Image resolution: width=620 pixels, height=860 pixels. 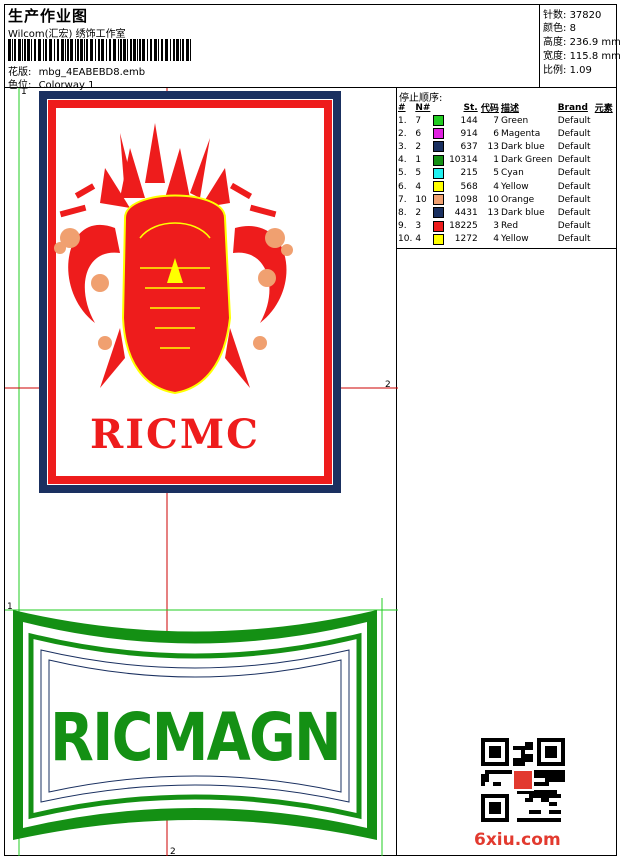 I want to click on col-needle: N#, so click(x=423, y=107).